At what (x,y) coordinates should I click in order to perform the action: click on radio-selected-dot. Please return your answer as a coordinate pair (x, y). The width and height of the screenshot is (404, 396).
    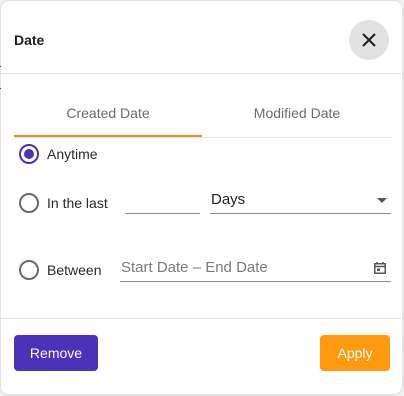
    Looking at the image, I should click on (29, 154).